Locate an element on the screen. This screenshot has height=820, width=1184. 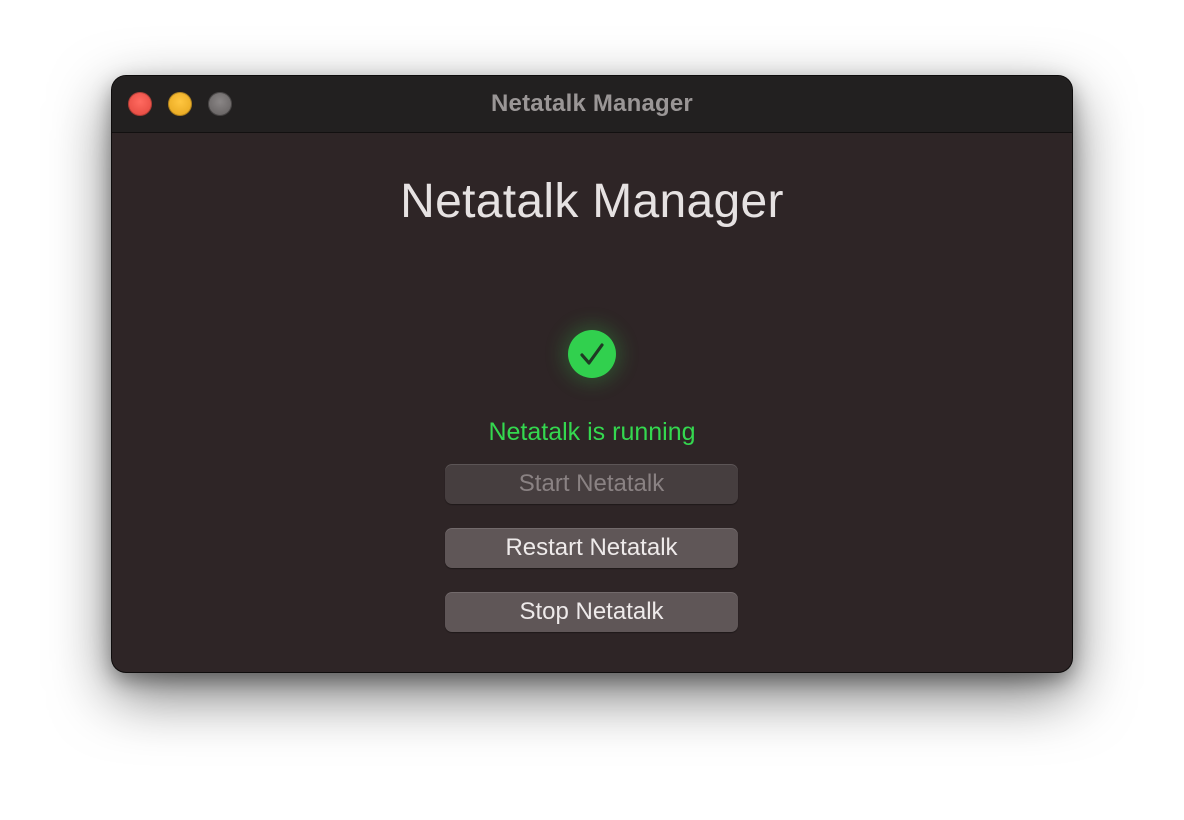
title-bar: Netatalk Manager is located at coordinates (592, 104).